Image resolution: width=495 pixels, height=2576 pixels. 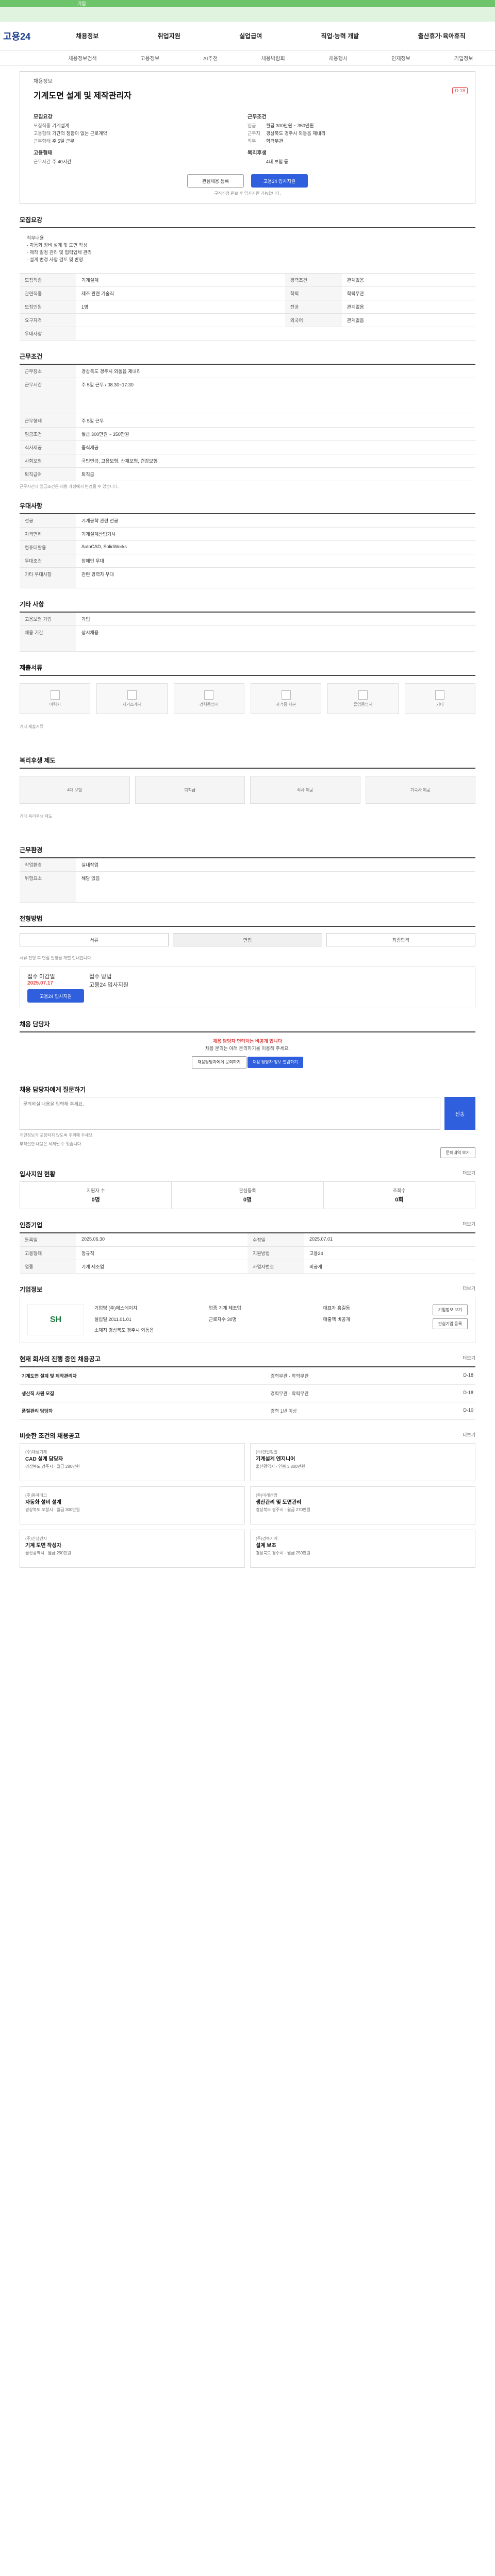 I want to click on job-card: (주)신성엔지 기계 도면 작성자 울산광역시 · 월급 290만원, so click(x=132, y=1549).